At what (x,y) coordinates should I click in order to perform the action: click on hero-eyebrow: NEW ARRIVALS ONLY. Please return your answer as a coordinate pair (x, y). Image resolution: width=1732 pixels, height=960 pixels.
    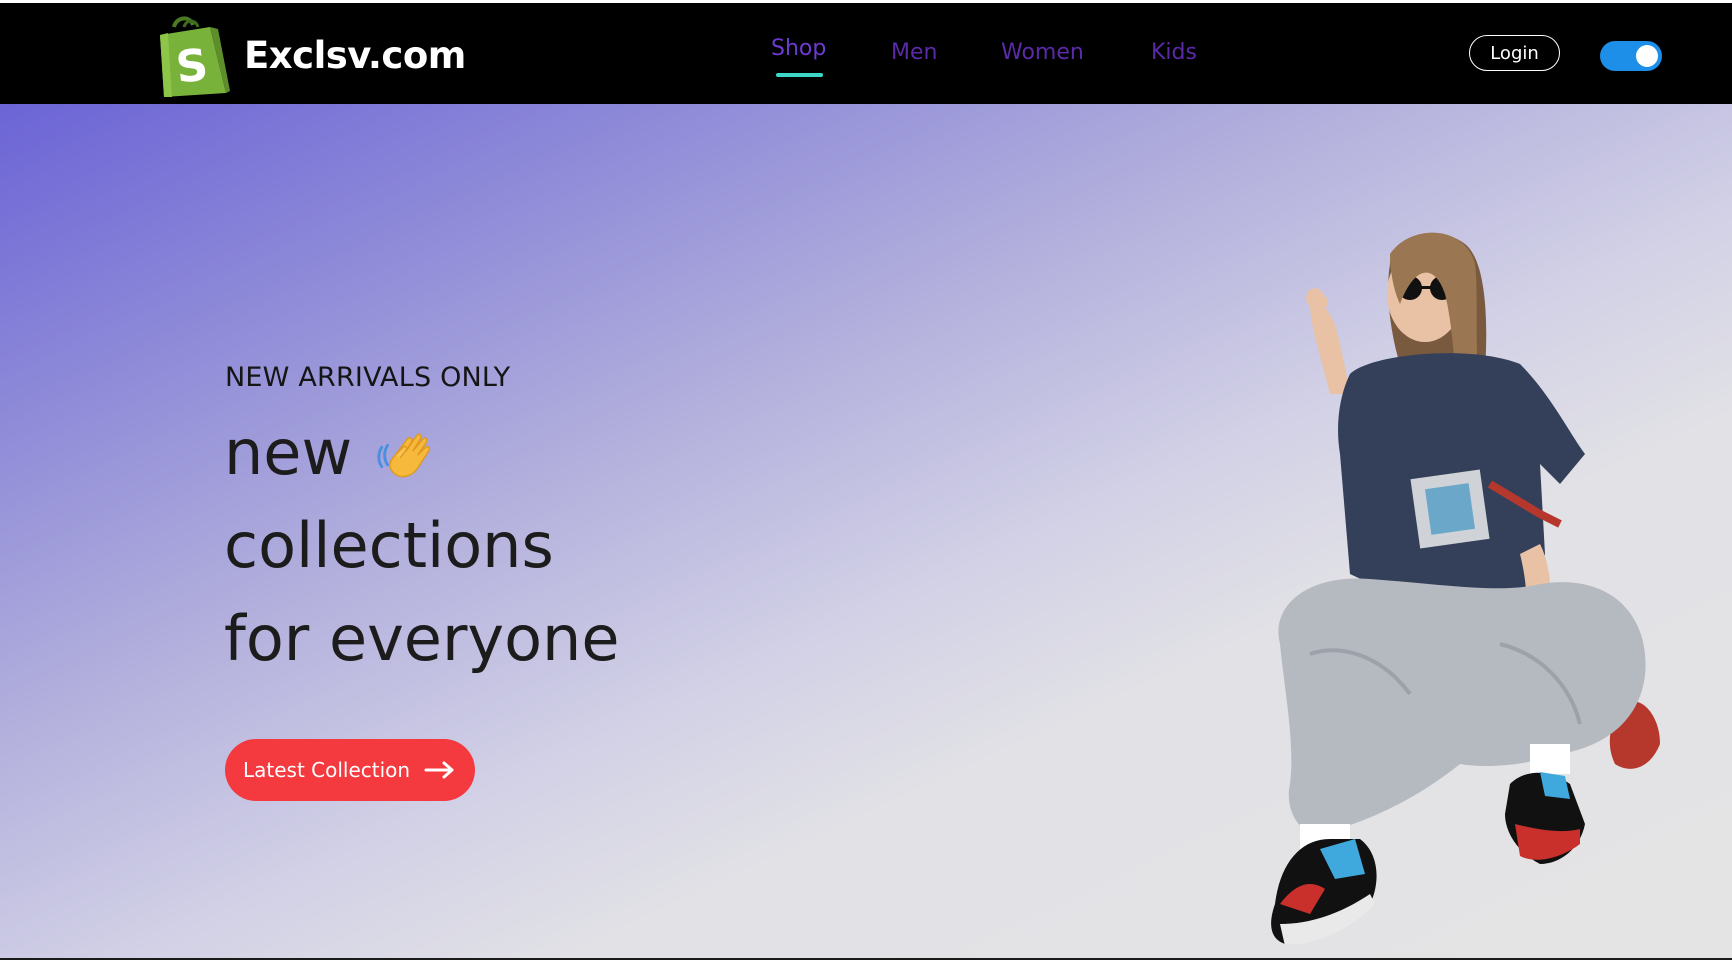
    Looking at the image, I should click on (368, 377).